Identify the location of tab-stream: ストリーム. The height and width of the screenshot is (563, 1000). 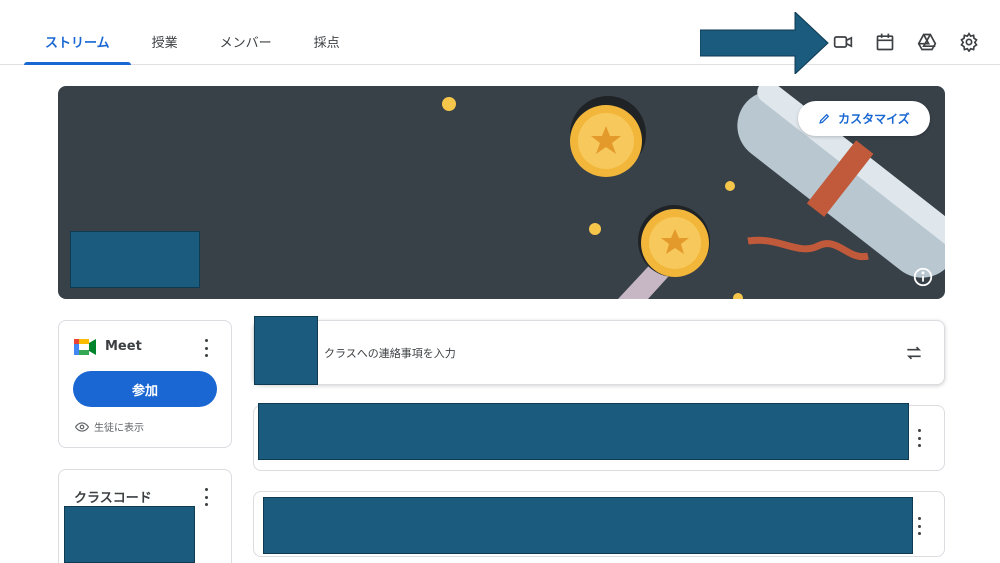
(77, 42).